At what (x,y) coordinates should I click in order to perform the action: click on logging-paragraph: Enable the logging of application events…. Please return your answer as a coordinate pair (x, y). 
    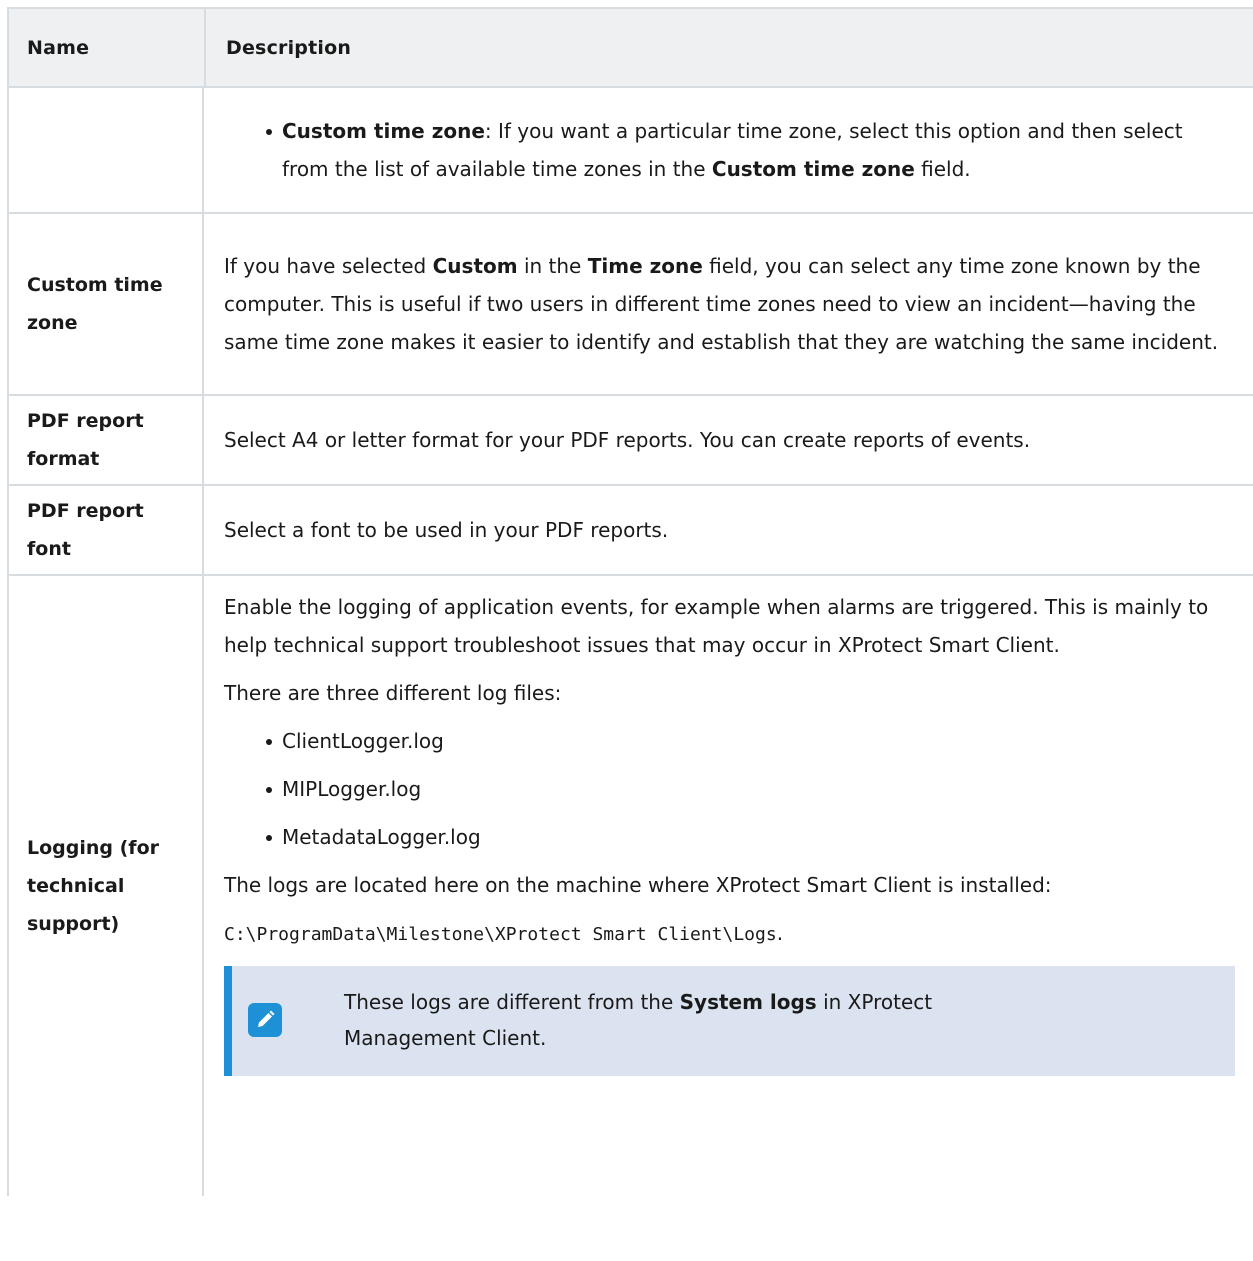
    Looking at the image, I should click on (716, 626).